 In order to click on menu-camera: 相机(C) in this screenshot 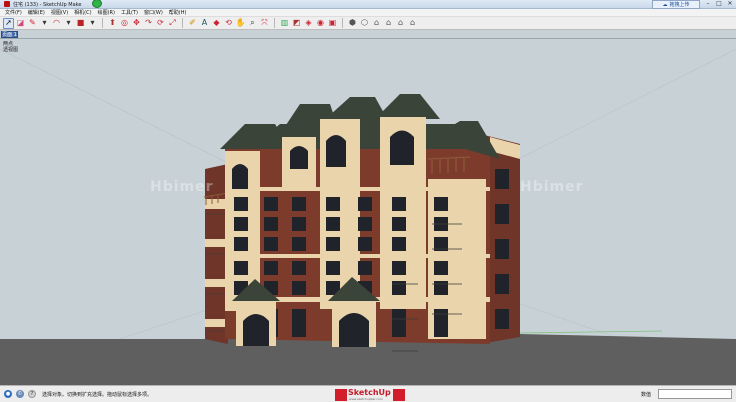, I will do `click(82, 12)`.